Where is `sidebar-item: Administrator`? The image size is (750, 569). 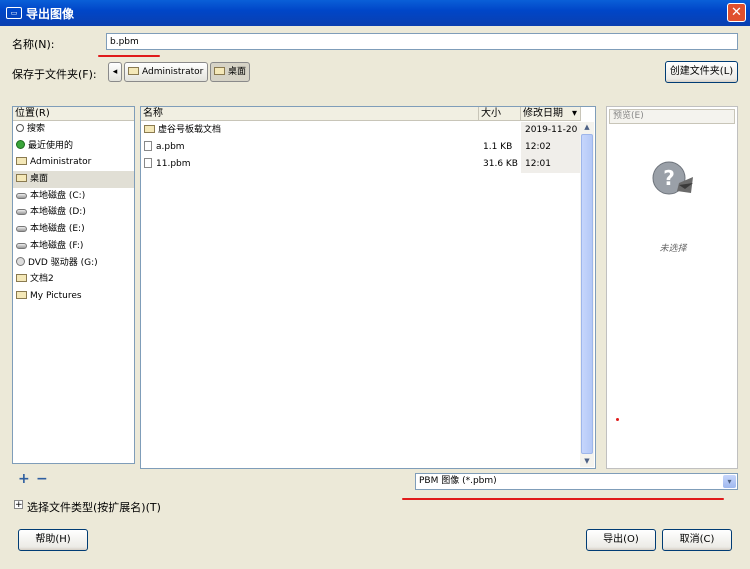
sidebar-item: Administrator is located at coordinates (73, 162).